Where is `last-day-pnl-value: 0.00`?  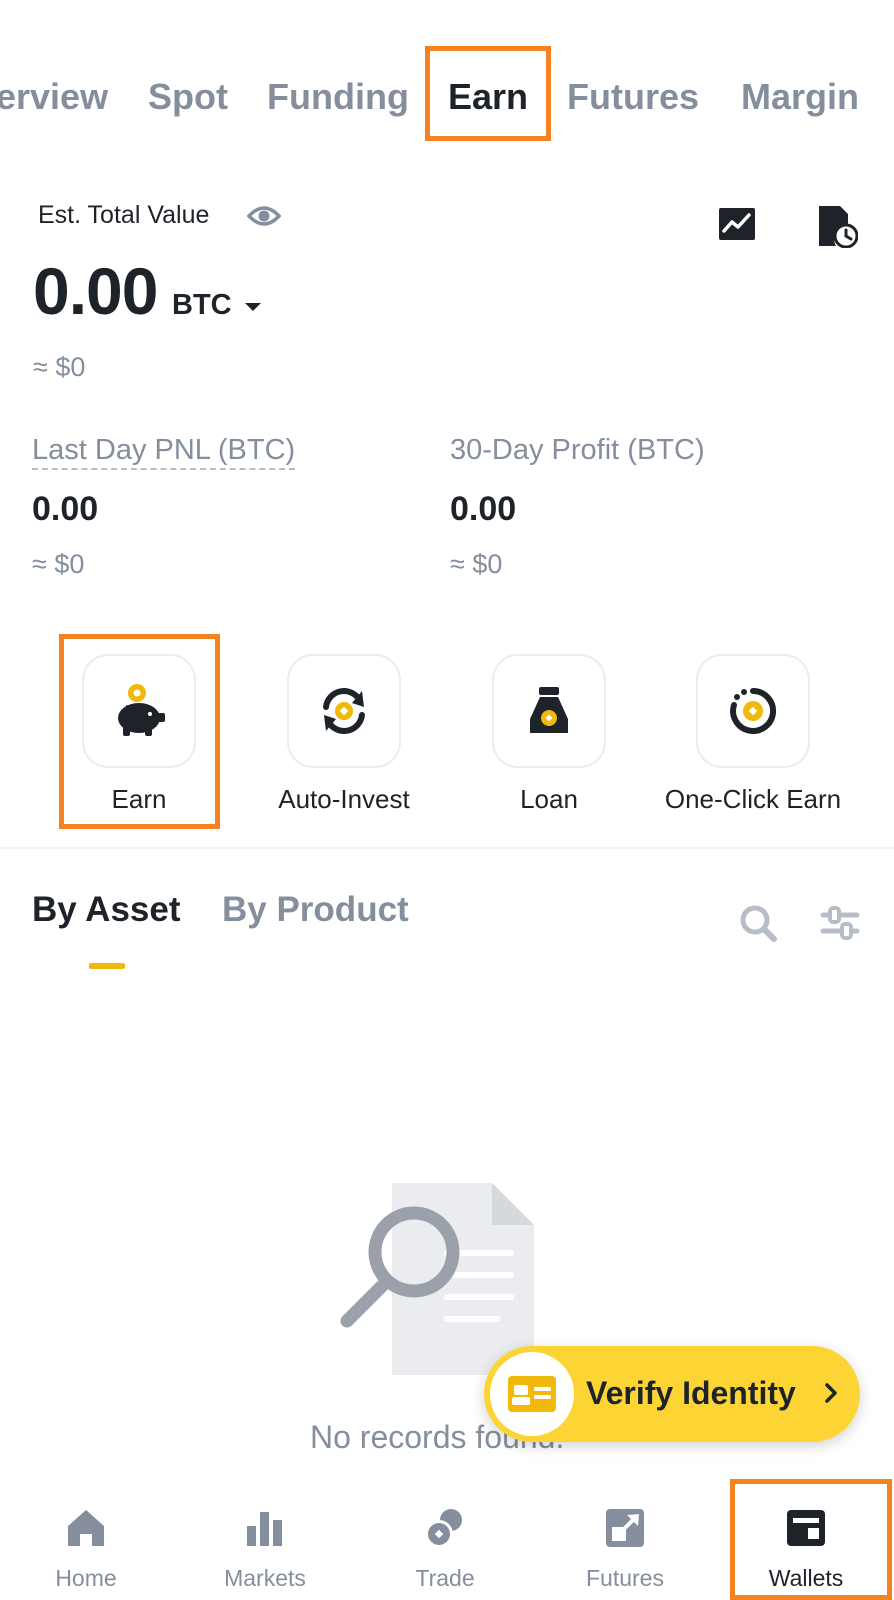
last-day-pnl-value: 0.00 is located at coordinates (65, 509).